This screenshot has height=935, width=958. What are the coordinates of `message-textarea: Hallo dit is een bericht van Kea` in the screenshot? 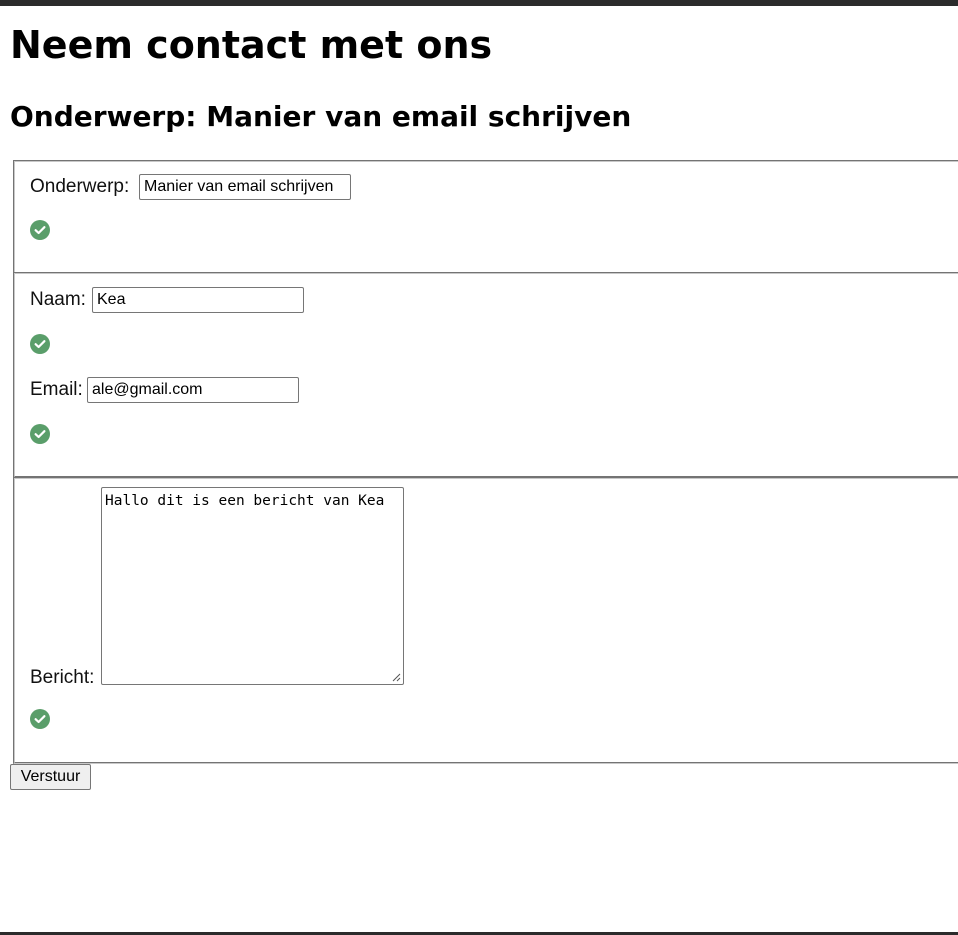 It's located at (252, 586).